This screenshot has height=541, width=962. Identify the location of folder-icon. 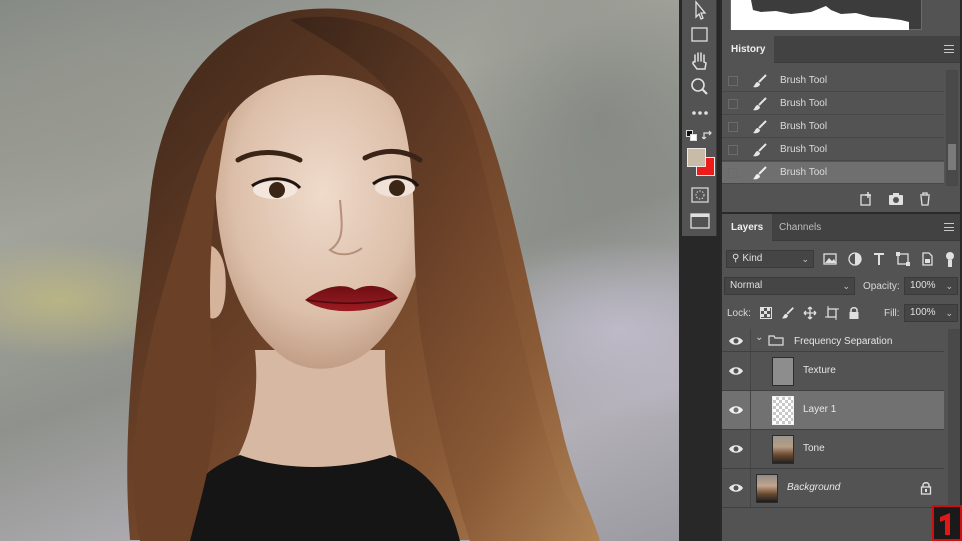
(776, 340).